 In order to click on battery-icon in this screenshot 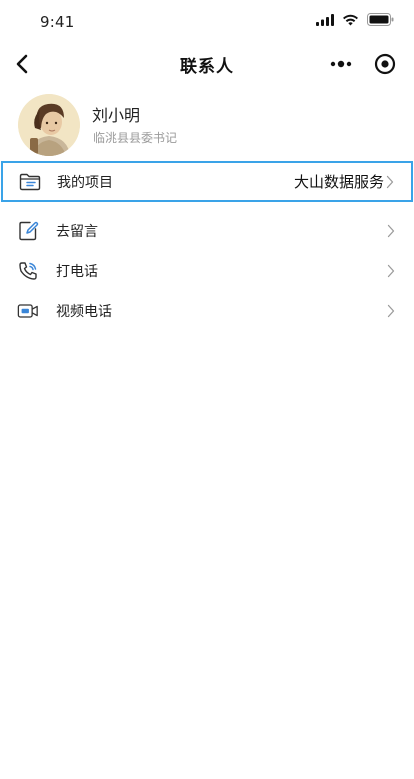, I will do `click(380, 19)`.